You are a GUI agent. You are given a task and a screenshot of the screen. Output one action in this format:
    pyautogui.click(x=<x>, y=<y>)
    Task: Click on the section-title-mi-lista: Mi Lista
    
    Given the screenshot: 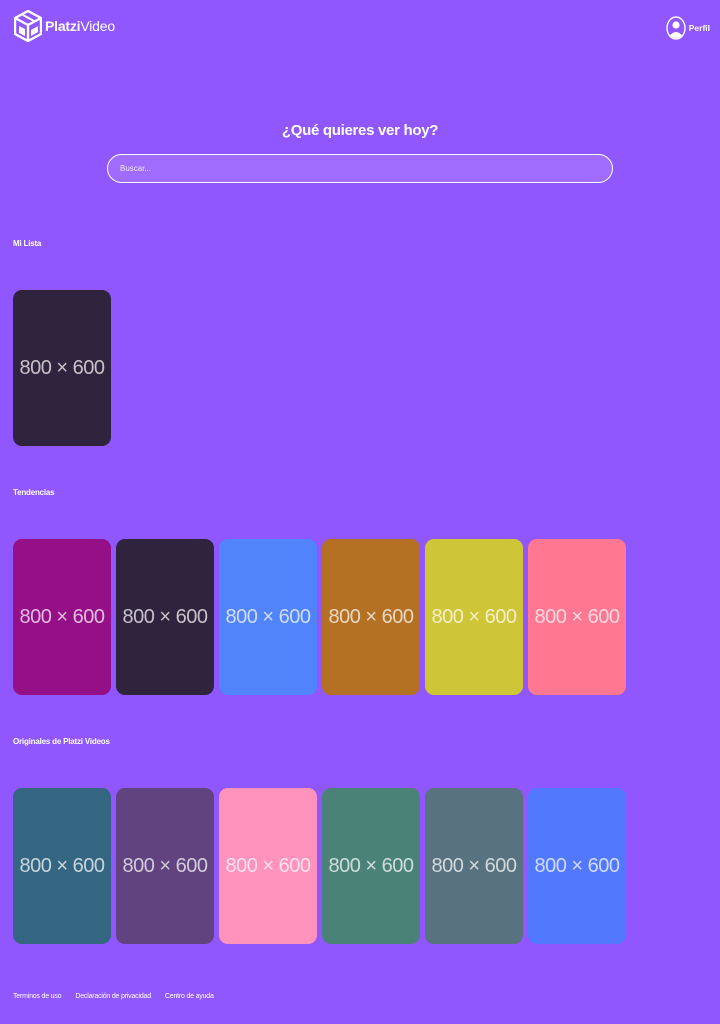 What is the action you would take?
    pyautogui.click(x=27, y=243)
    